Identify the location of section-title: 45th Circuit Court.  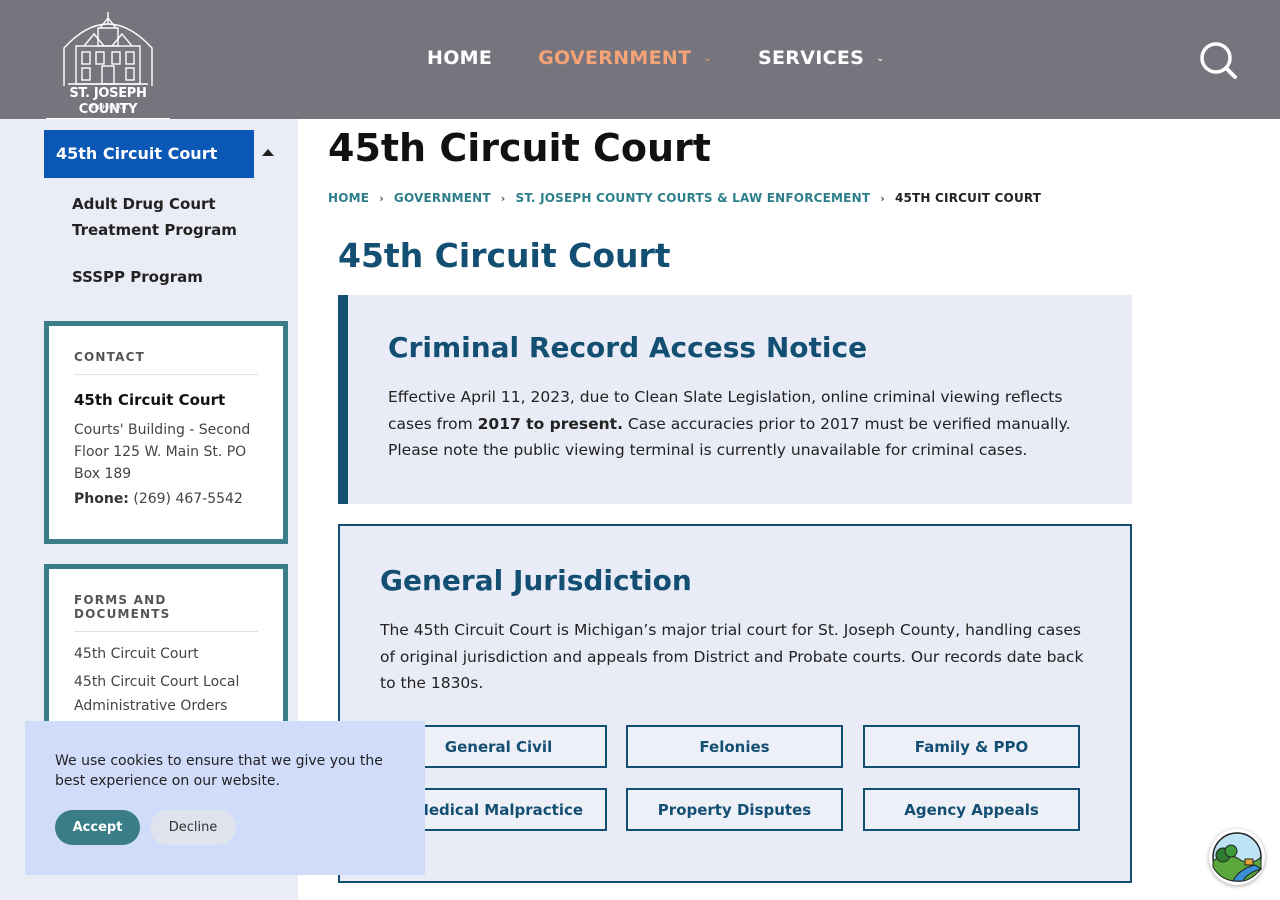
(504, 255).